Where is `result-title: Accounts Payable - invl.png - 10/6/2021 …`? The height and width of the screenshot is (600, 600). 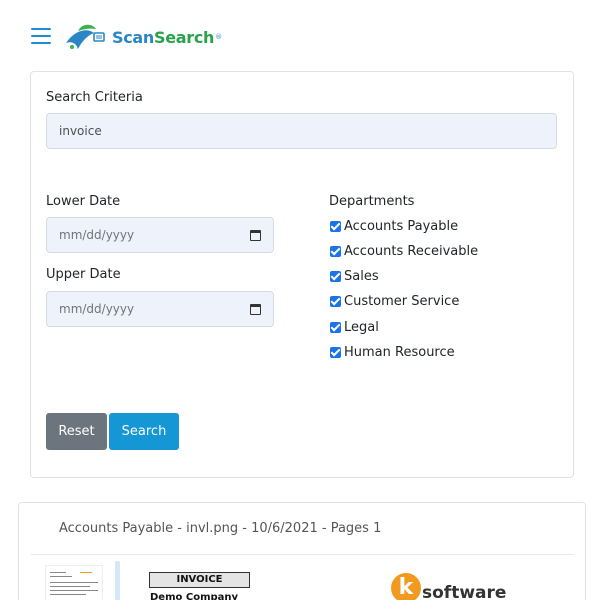 result-title: Accounts Payable - invl.png - 10/6/2021 … is located at coordinates (220, 528).